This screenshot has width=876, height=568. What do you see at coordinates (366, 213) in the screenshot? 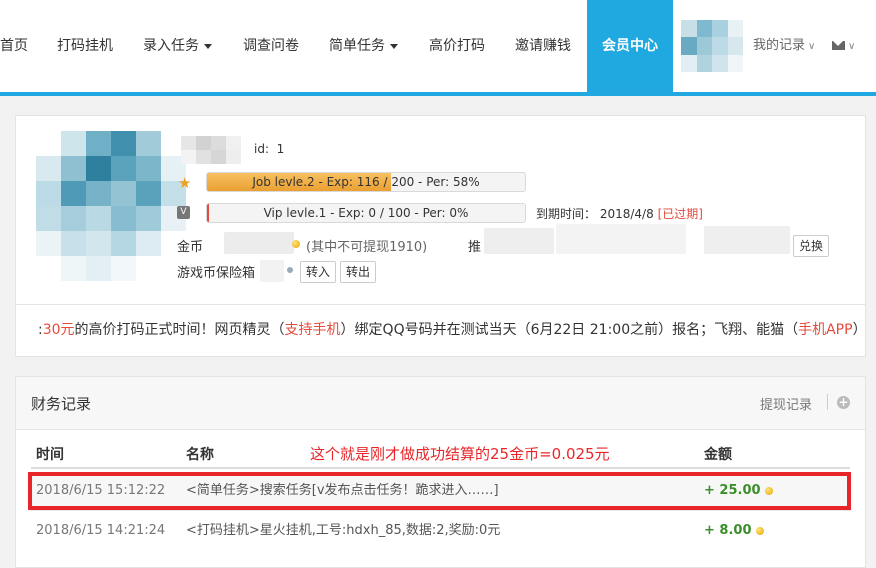
I see `vip-level-bar: Vip levle.1 - Exp: 0 / 100 - Per: 0%` at bounding box center [366, 213].